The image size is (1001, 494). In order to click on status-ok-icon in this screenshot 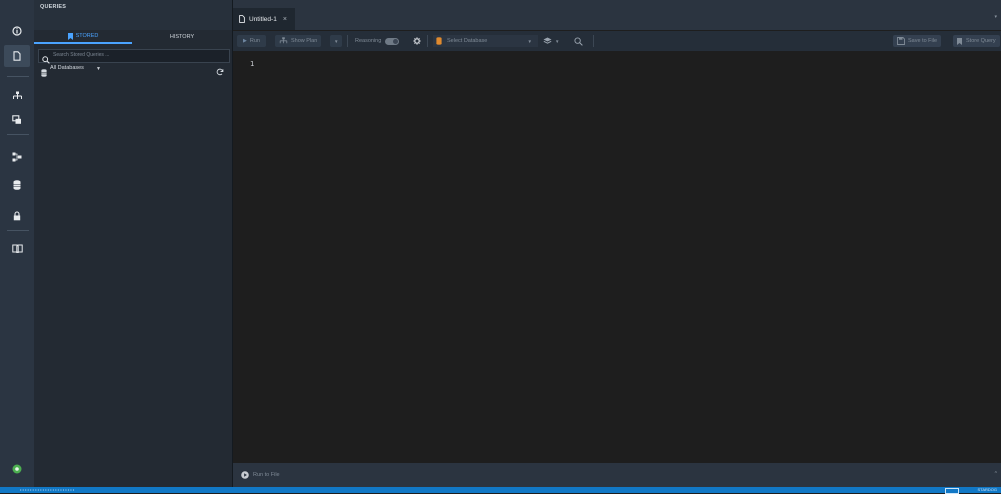, I will do `click(17, 469)`.